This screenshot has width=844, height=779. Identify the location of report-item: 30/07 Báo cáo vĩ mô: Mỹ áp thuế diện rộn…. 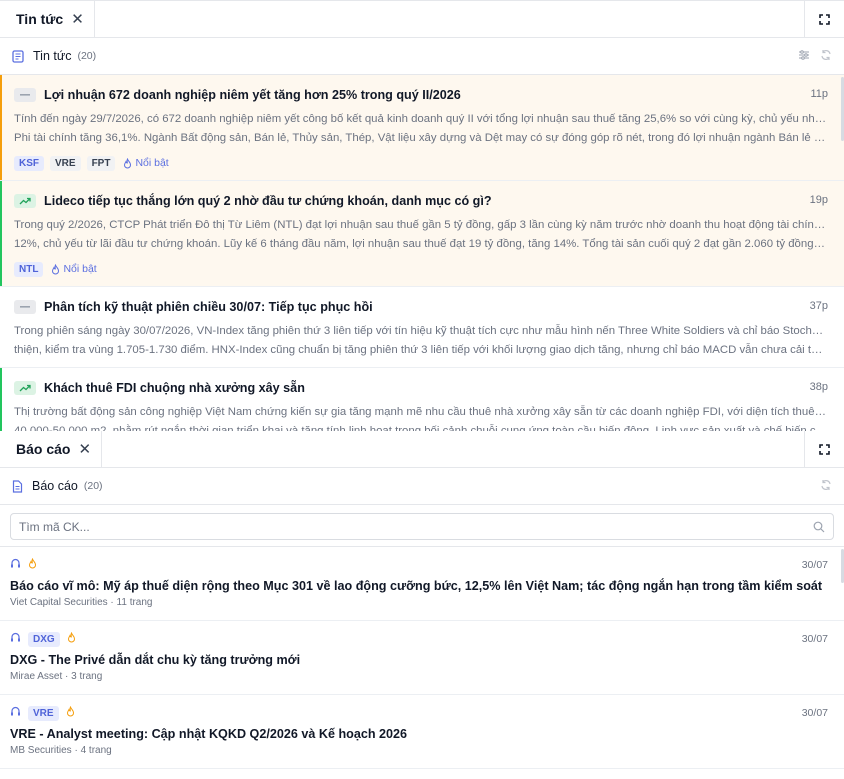
(422, 584).